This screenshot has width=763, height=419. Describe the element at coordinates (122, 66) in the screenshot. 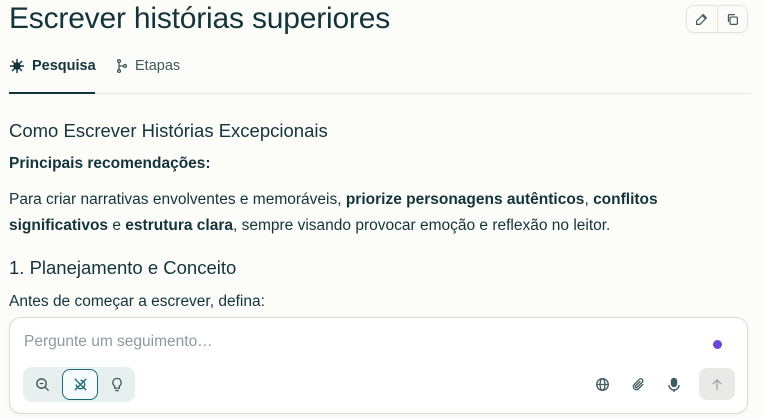

I see `steps-icon` at that location.